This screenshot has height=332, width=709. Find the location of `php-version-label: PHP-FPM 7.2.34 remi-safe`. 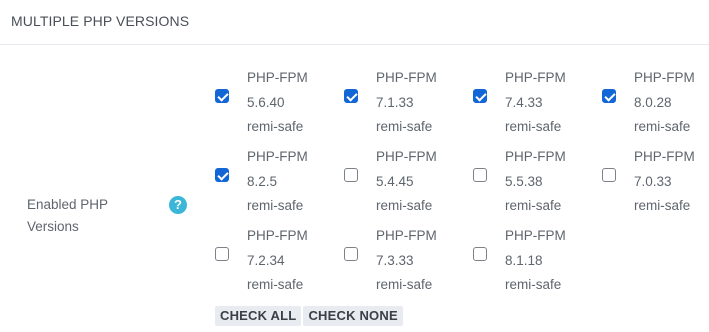

php-version-label: PHP-FPM 7.2.34 remi-safe is located at coordinates (277, 261).